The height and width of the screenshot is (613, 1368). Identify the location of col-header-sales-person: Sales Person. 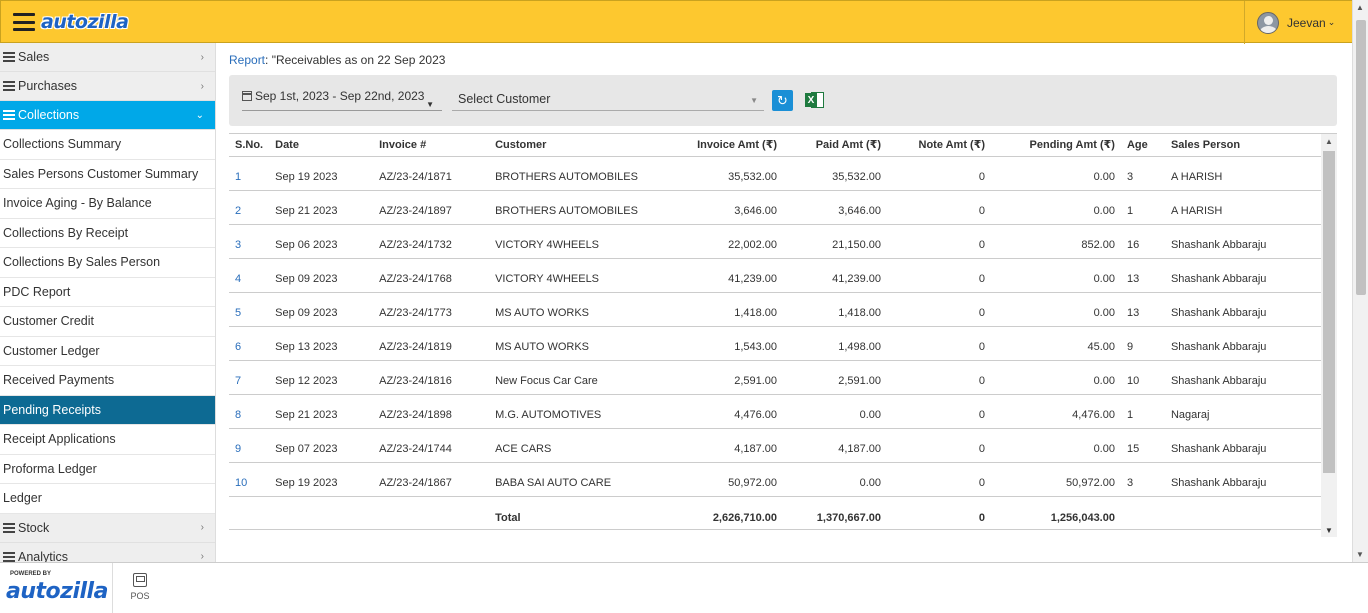
(1242, 145).